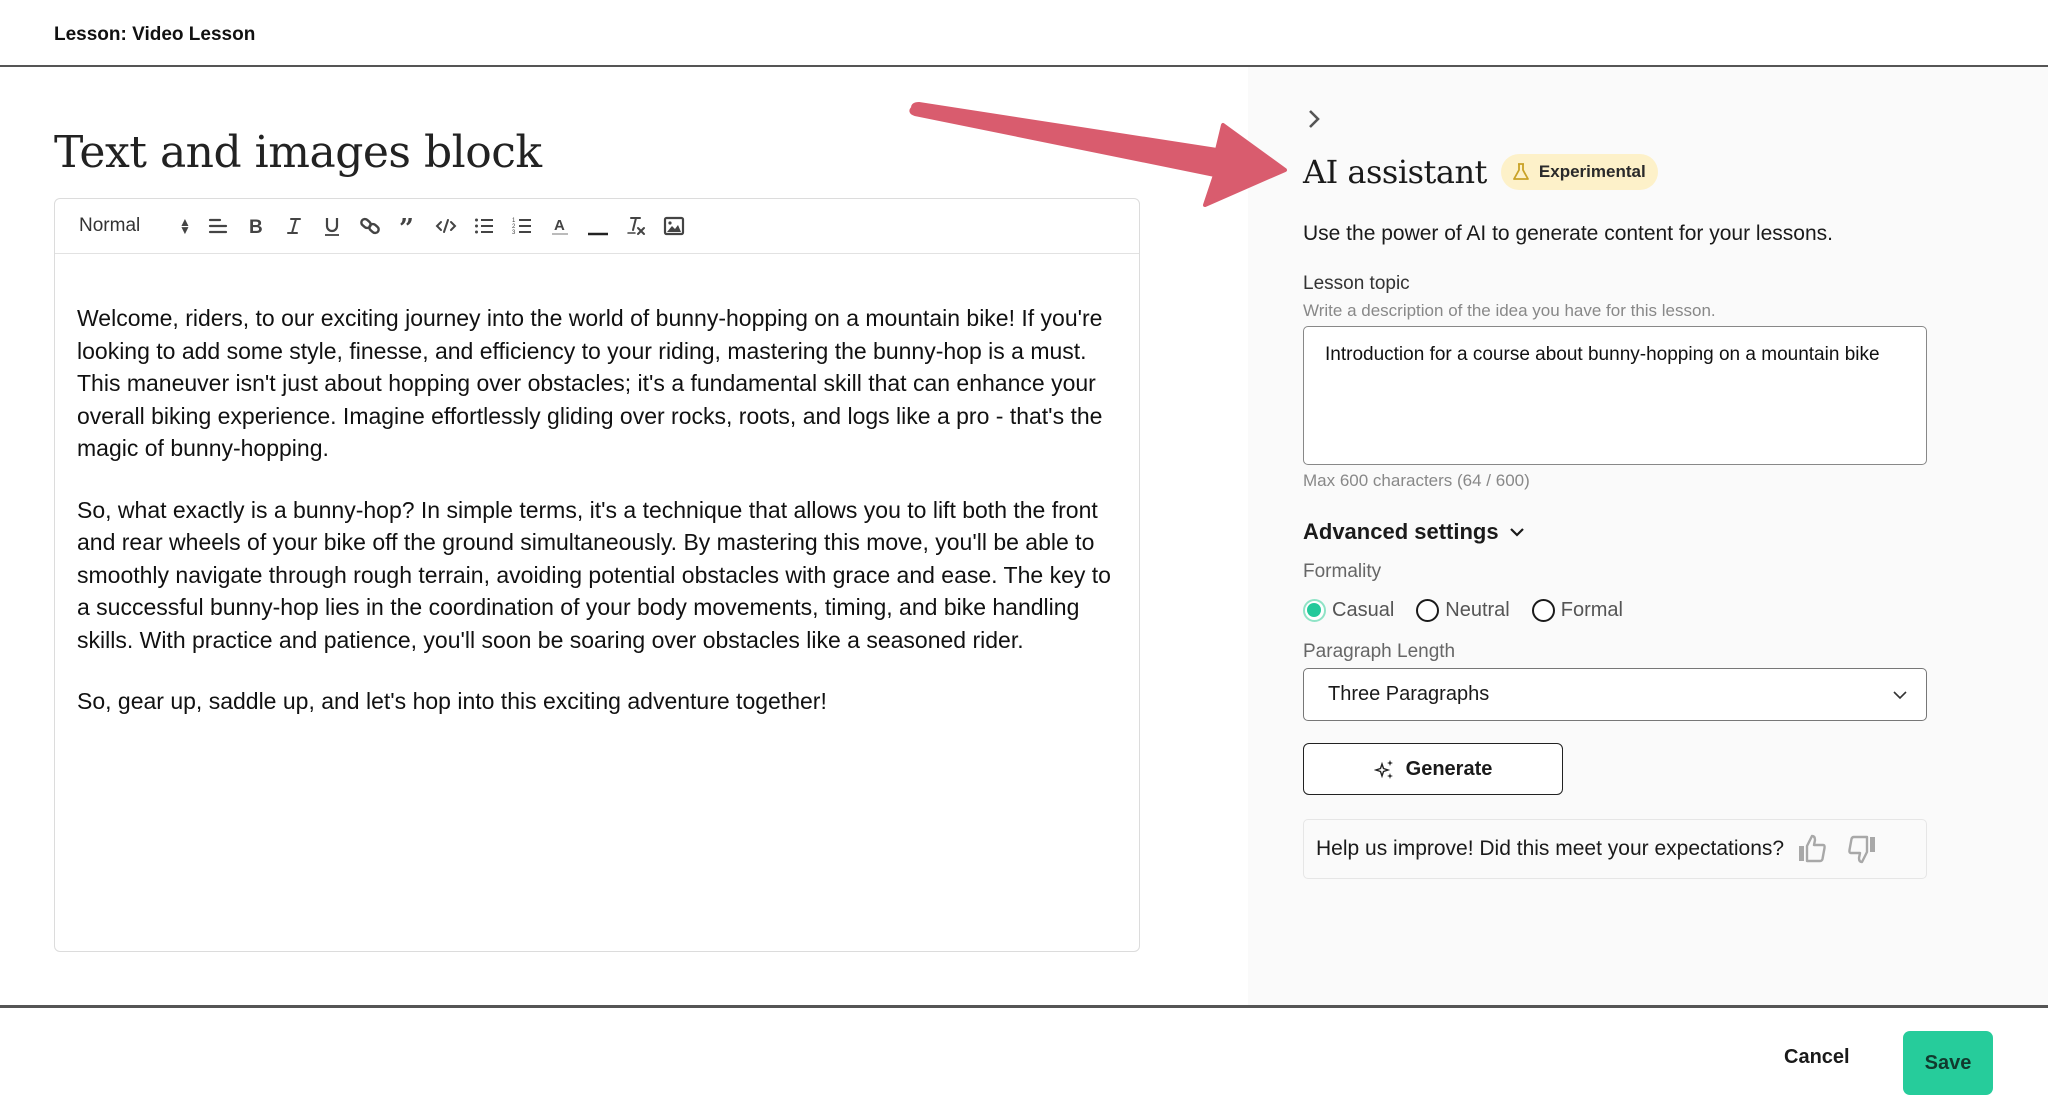 This screenshot has width=2048, height=1116. I want to click on character-counter: Max 600 characters (64 / 600), so click(1416, 480).